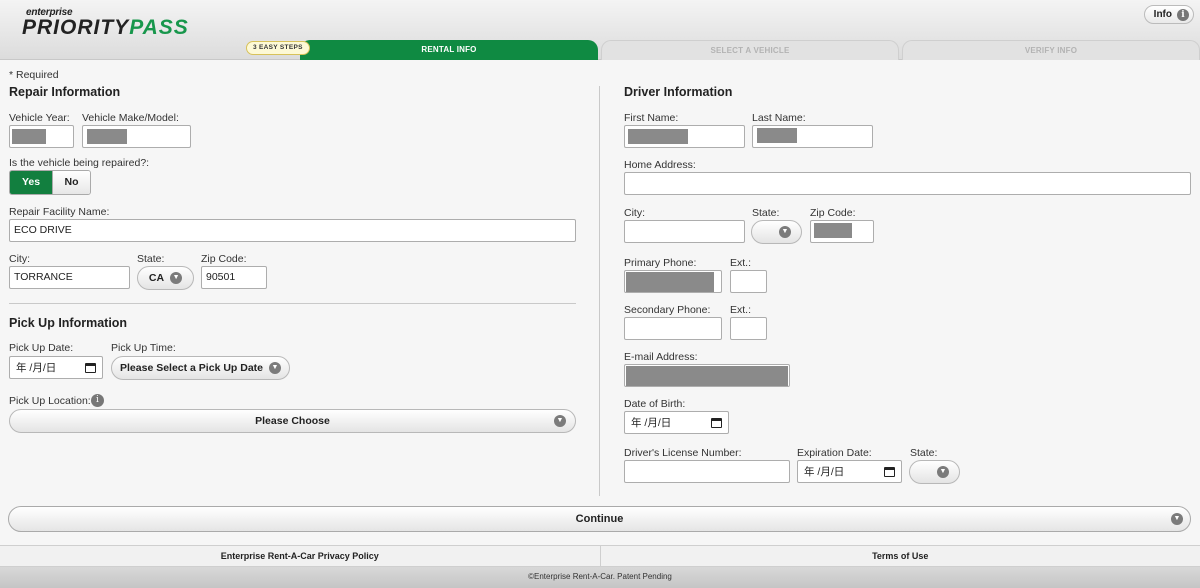 Image resolution: width=1200 pixels, height=588 pixels. What do you see at coordinates (292, 230) in the screenshot?
I see `facility-field: ECO DRIVE` at bounding box center [292, 230].